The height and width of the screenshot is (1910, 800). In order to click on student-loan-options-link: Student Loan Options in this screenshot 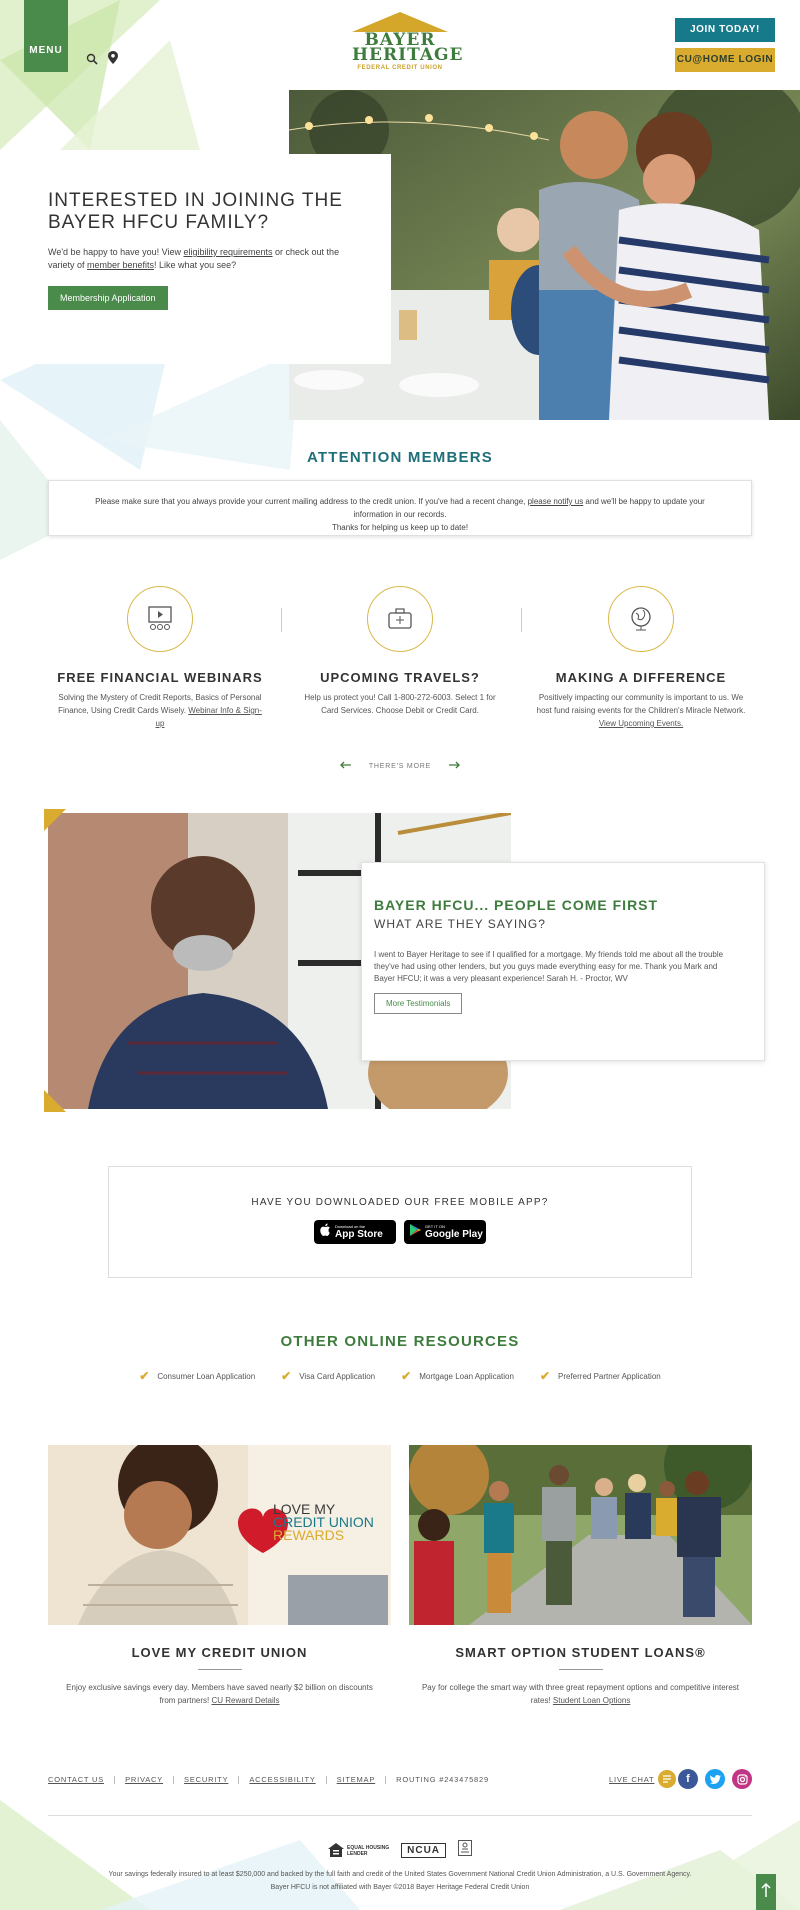, I will do `click(591, 1700)`.